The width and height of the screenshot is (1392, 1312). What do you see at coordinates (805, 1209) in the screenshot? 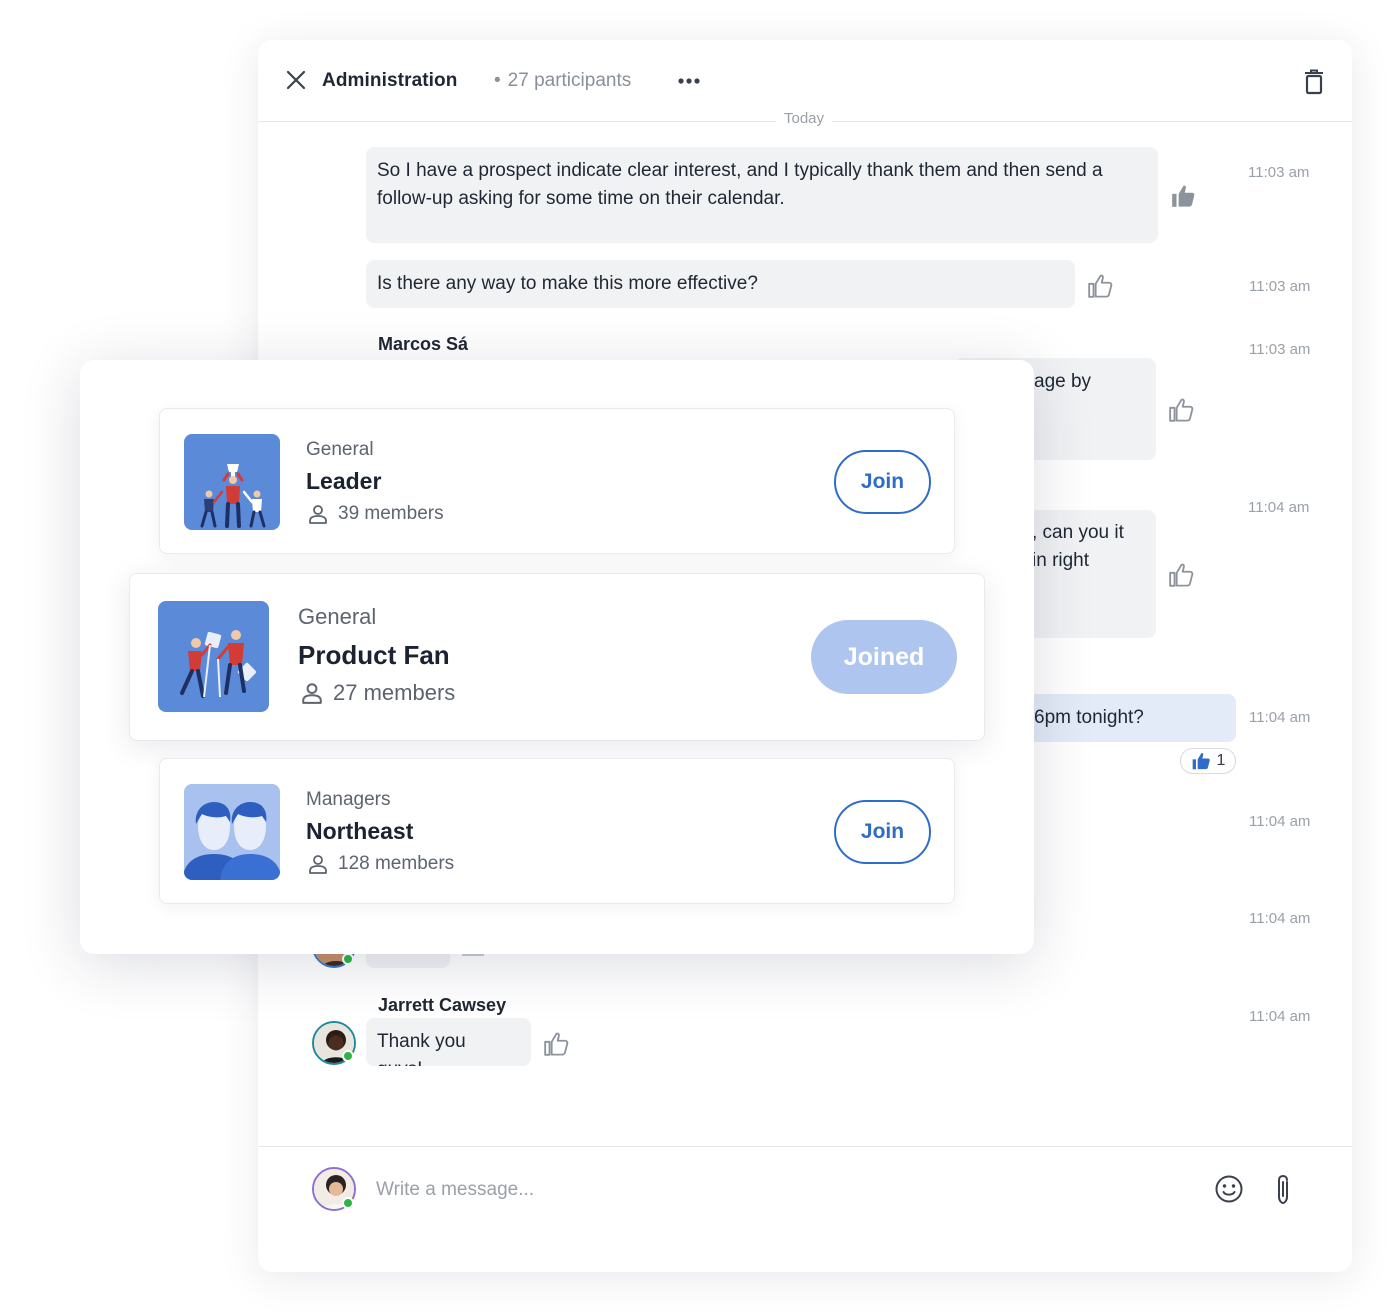
I see `message-composer` at bounding box center [805, 1209].